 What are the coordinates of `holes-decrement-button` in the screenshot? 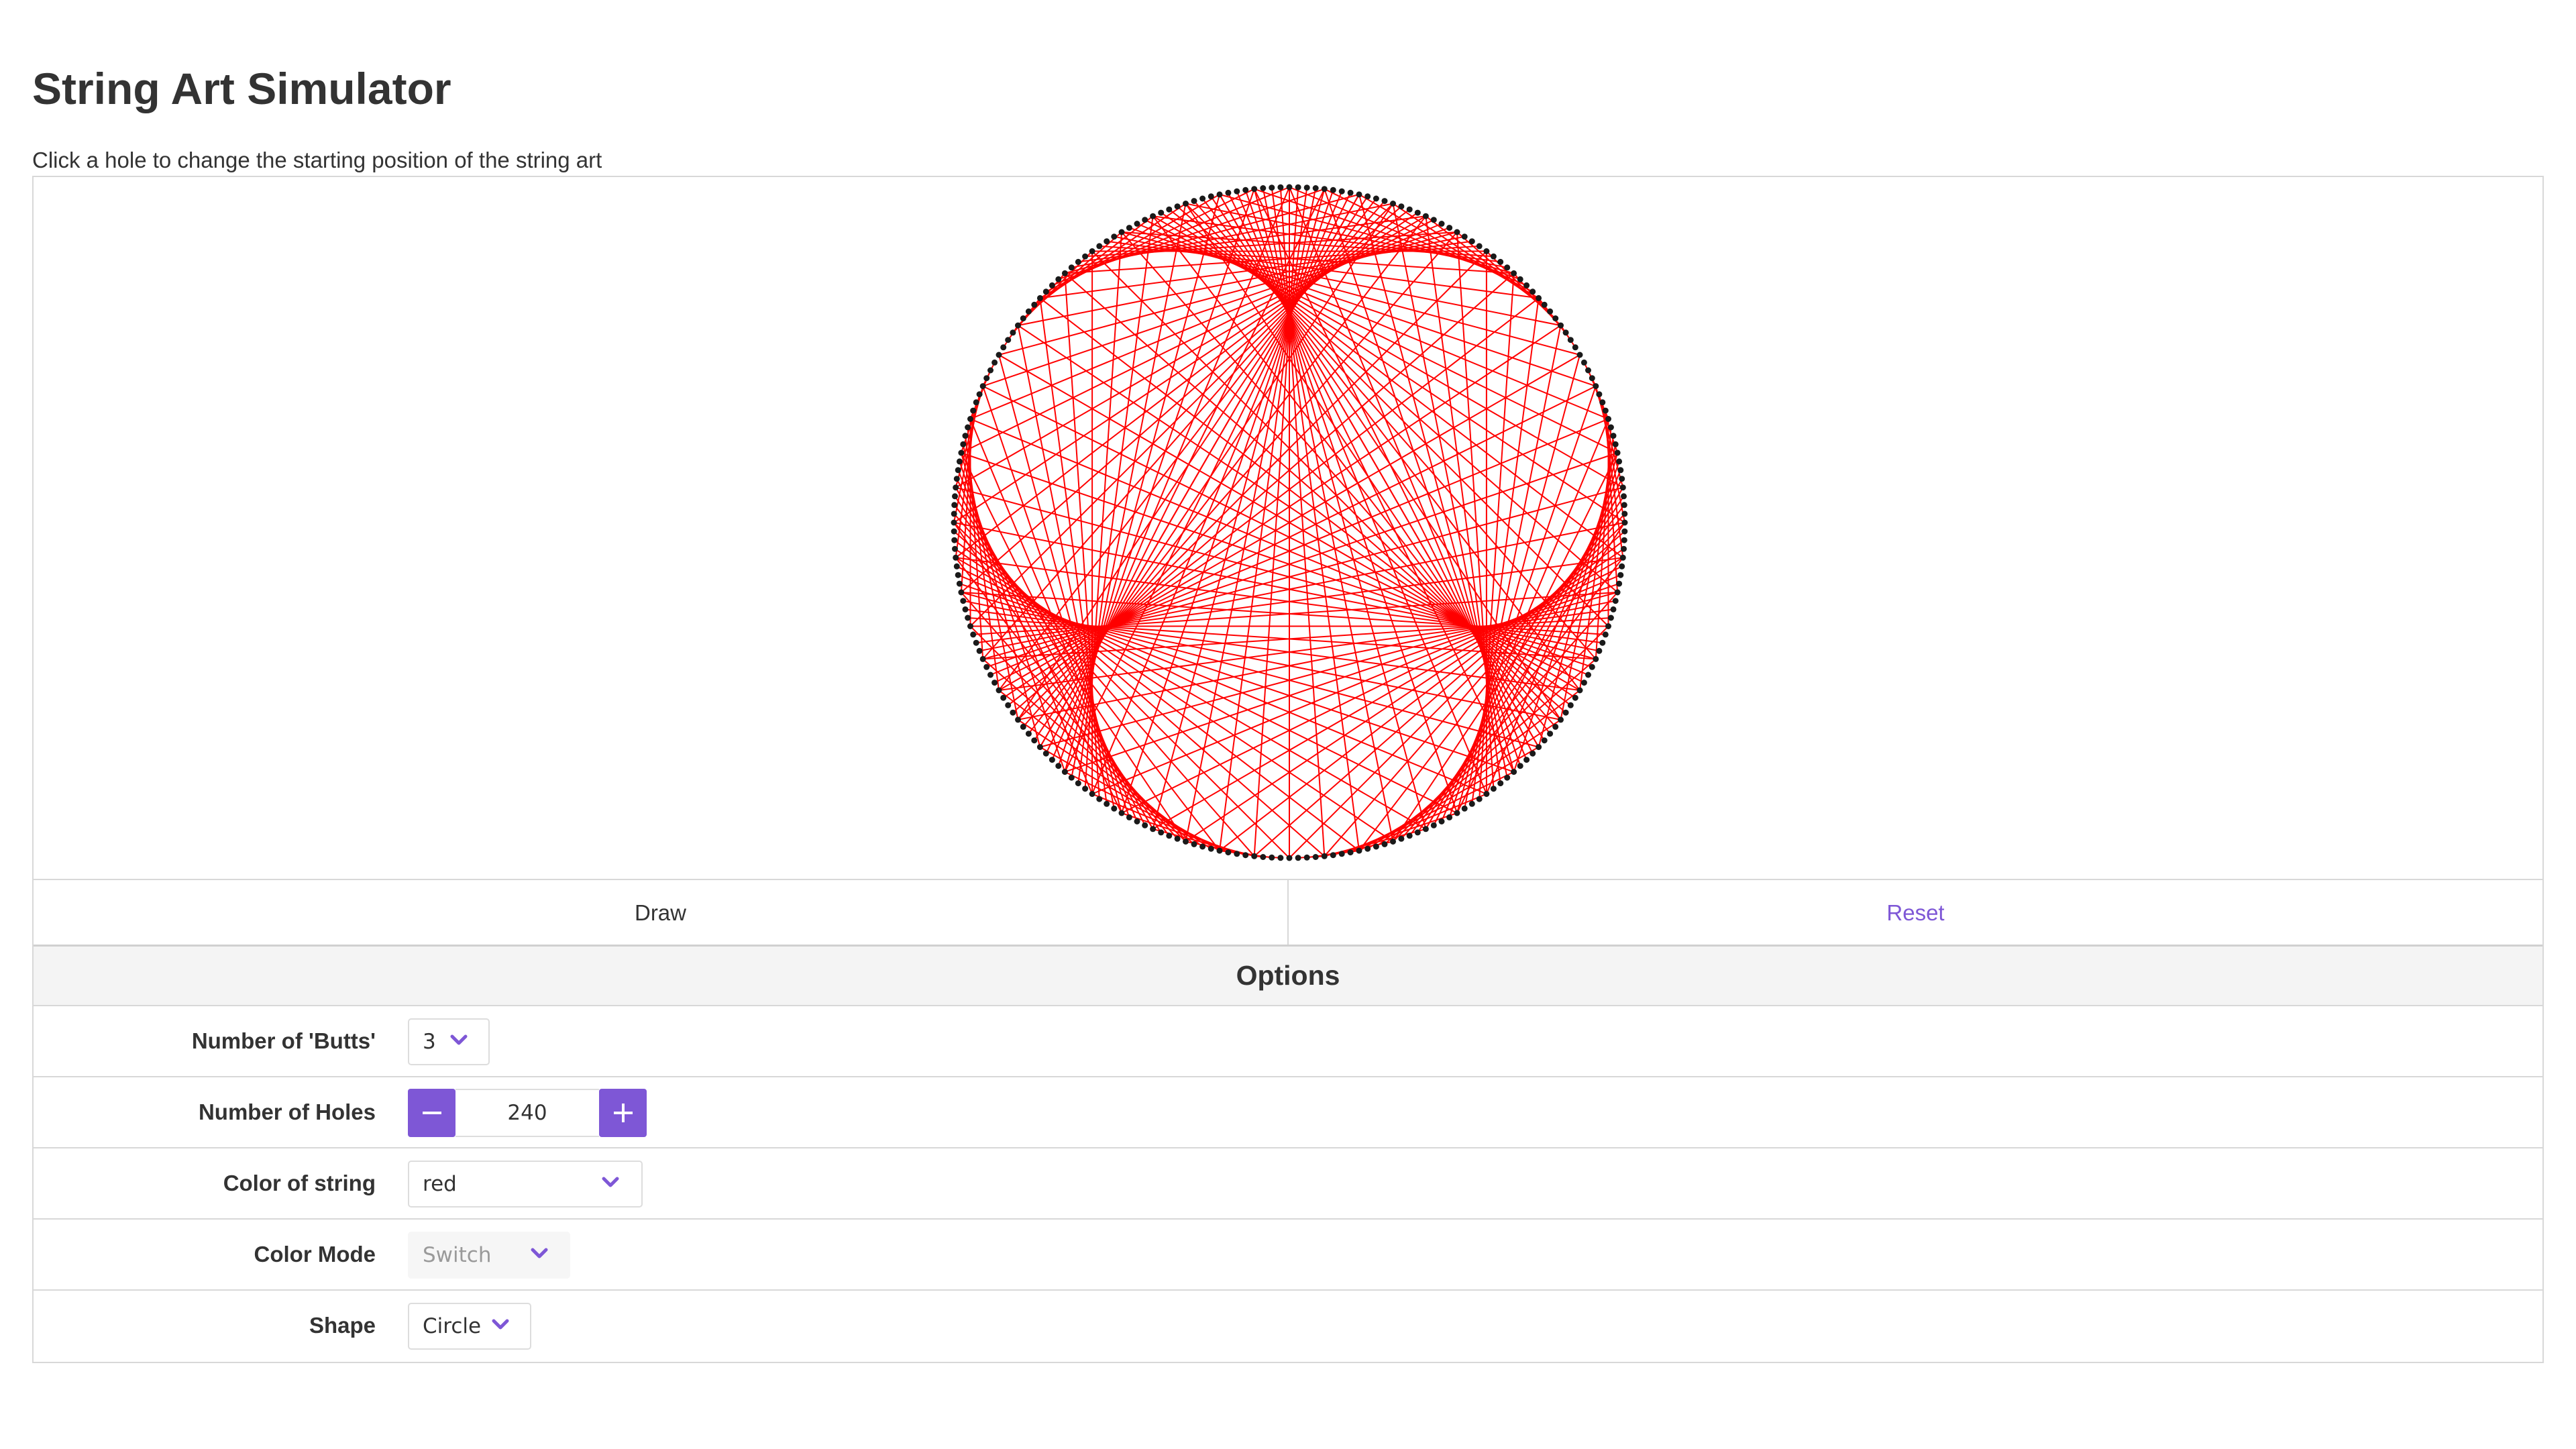 It's located at (431, 1113).